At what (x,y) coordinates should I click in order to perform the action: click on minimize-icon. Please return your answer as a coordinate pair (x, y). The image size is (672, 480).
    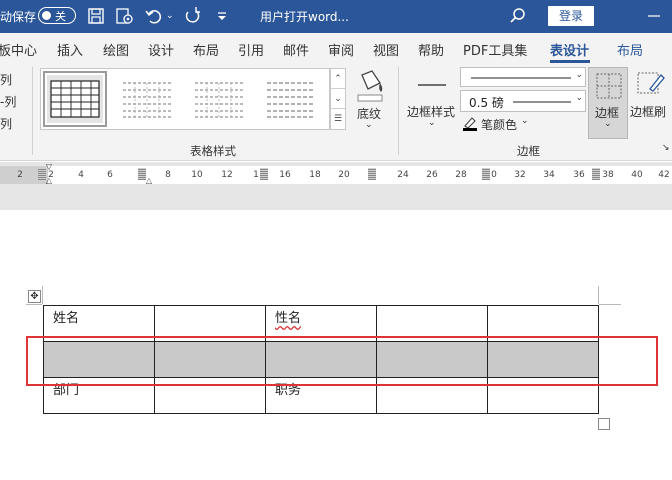
    Looking at the image, I should click on (654, 16).